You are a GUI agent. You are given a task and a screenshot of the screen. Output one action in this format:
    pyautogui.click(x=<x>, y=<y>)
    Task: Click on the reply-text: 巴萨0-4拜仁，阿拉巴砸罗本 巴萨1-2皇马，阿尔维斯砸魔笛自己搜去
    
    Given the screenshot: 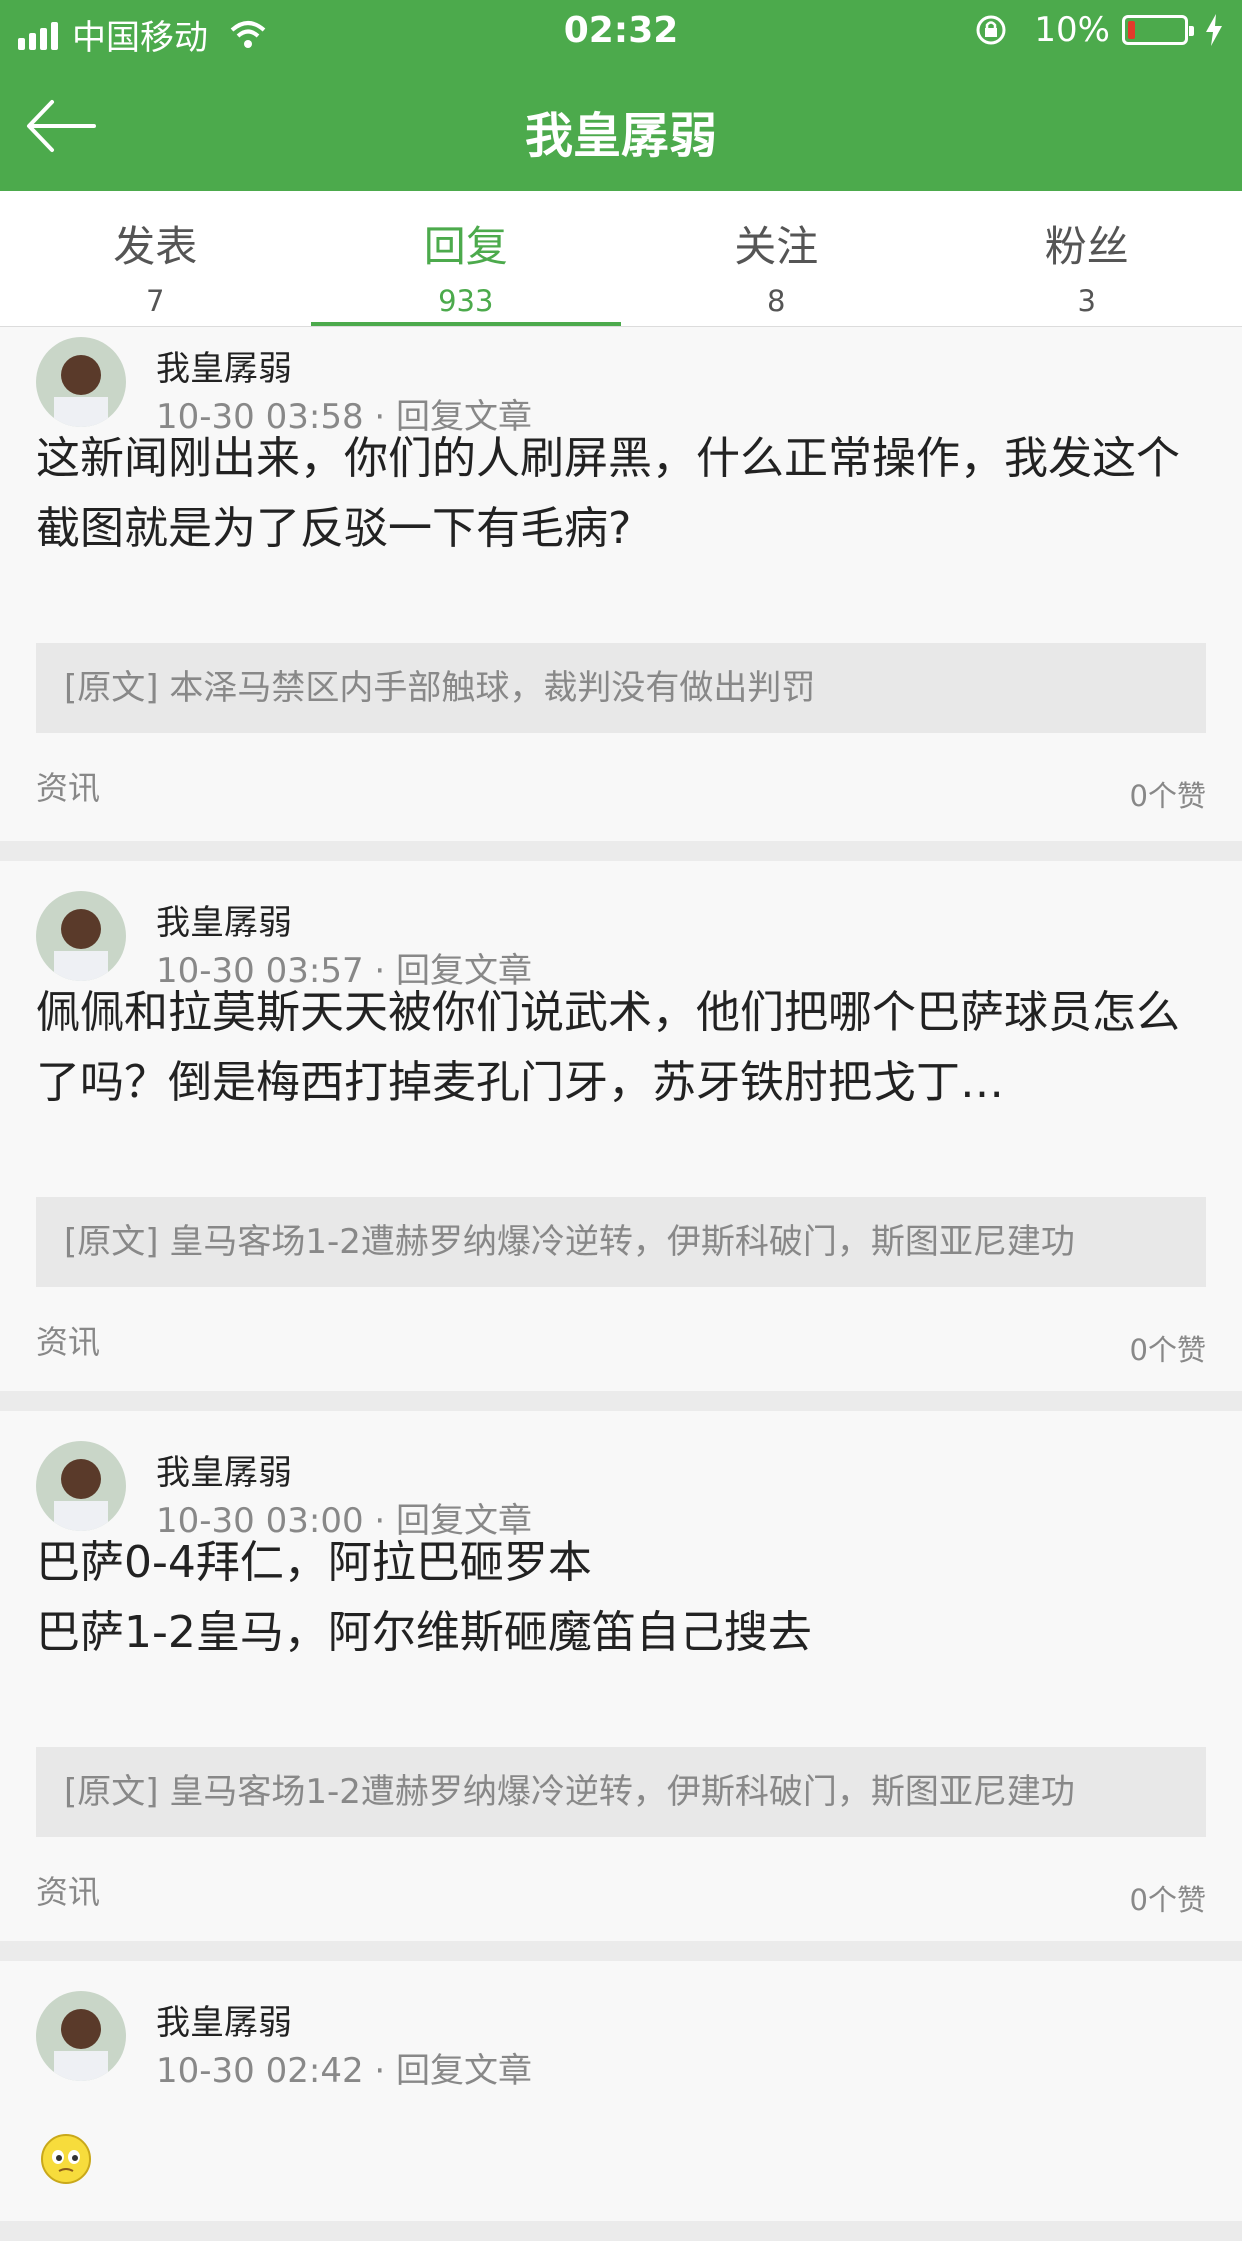 What is the action you would take?
    pyautogui.click(x=621, y=1598)
    